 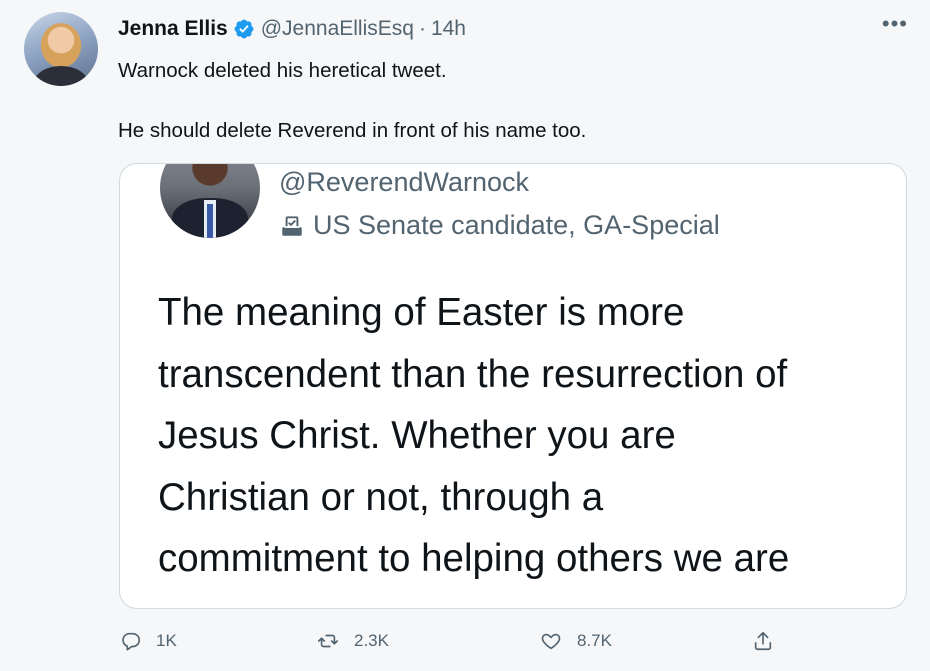 I want to click on author-name: Jenna Ellis, so click(x=173, y=29).